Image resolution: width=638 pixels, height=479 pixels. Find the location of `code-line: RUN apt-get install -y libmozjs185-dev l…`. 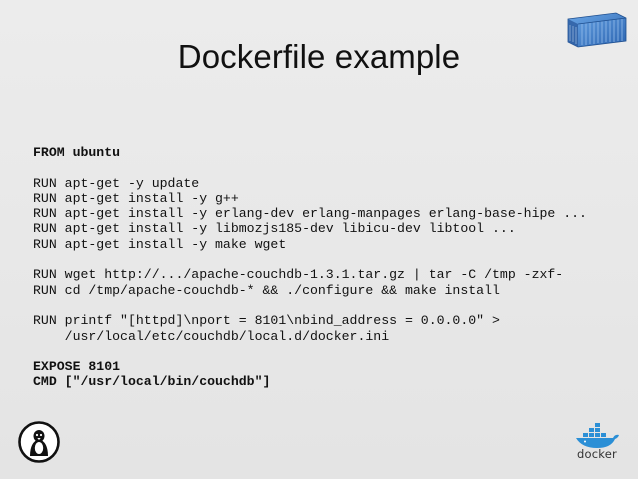

code-line: RUN apt-get install -y libmozjs185-dev l… is located at coordinates (274, 229).